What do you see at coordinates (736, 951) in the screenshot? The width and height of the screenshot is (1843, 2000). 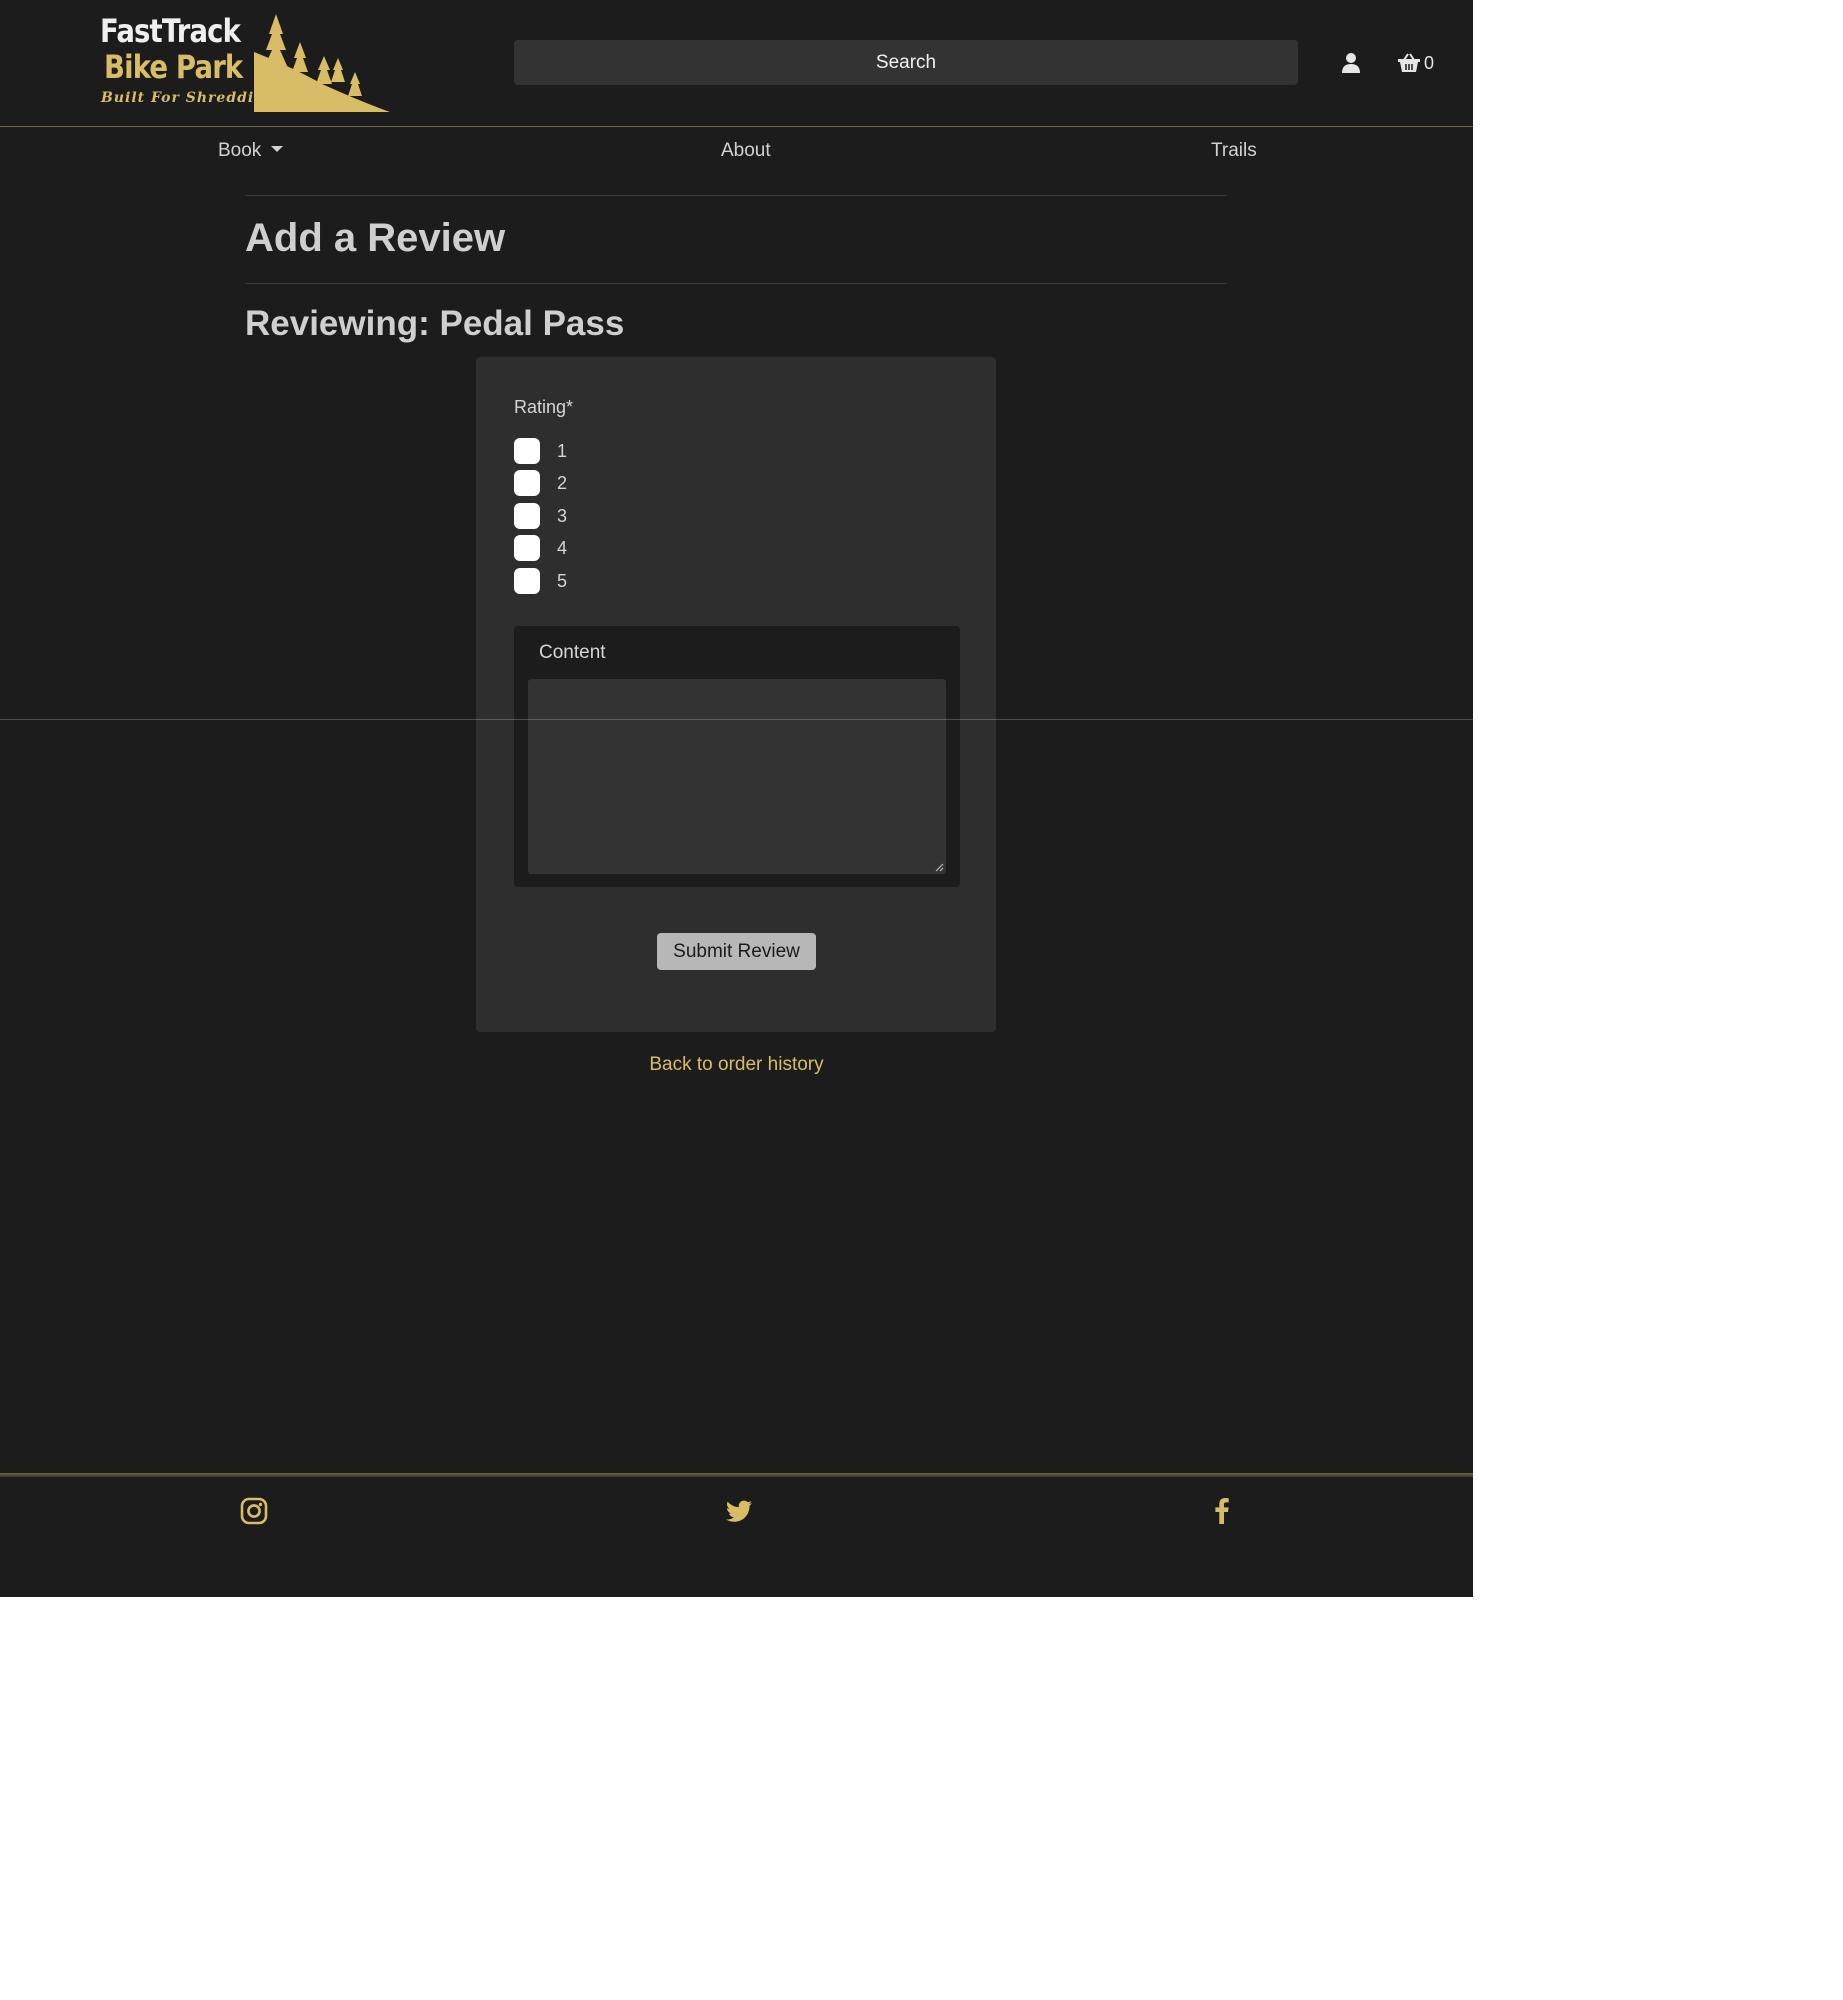 I see `submit-review-button: Submit Review` at bounding box center [736, 951].